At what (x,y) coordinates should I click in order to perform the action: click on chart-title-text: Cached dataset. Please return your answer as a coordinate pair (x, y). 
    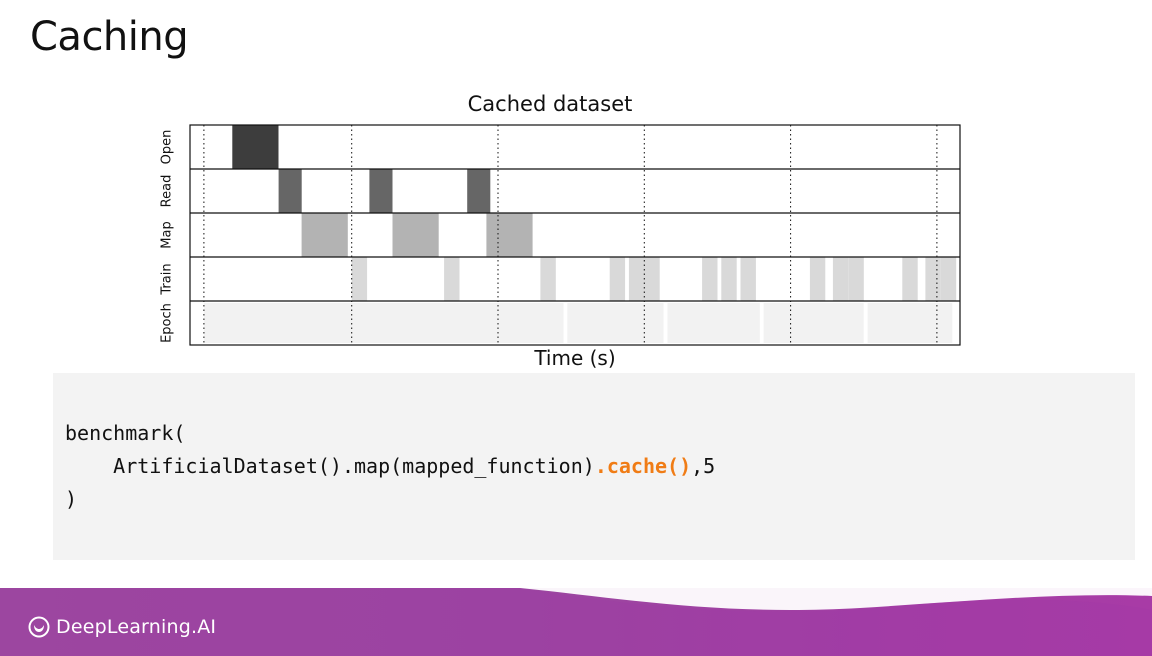
    Looking at the image, I should click on (550, 104).